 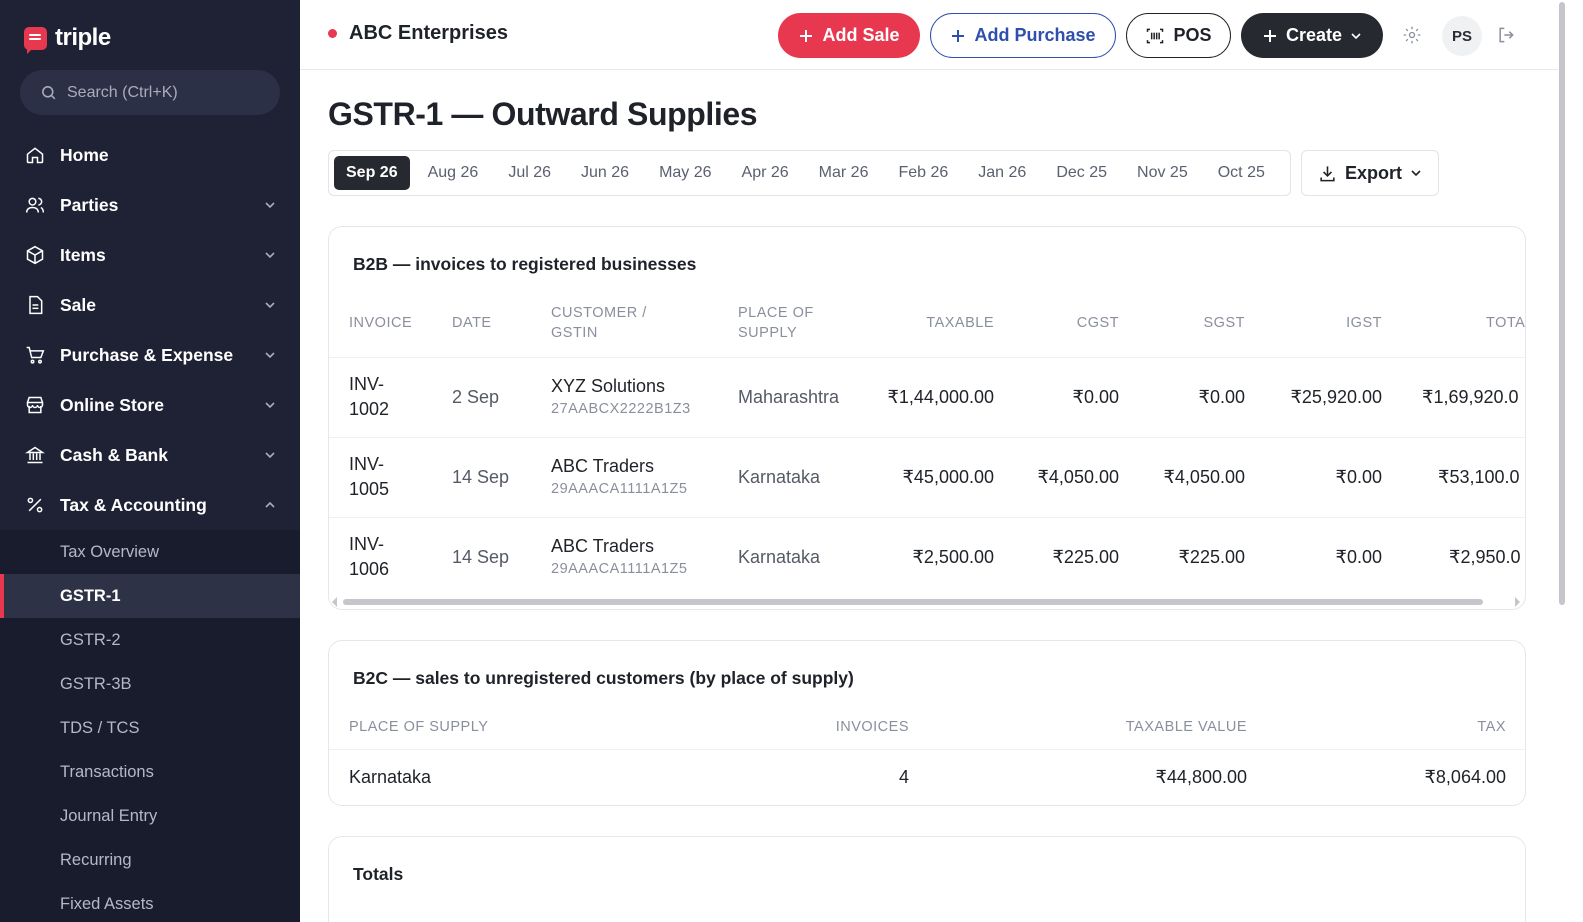 I want to click on scroll-right-icon, so click(x=1517, y=602).